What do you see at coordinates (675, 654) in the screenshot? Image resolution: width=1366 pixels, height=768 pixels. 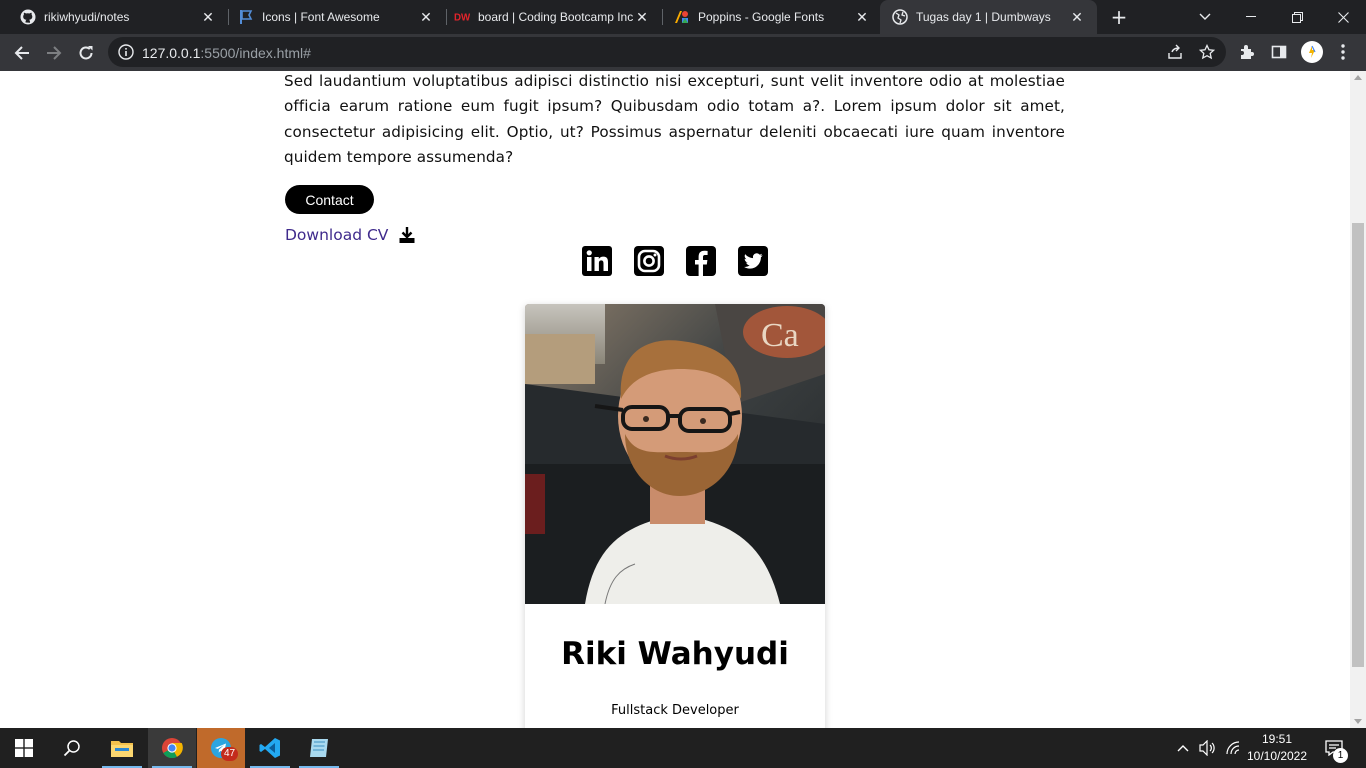 I see `profile-name: Riki Wahyudi` at bounding box center [675, 654].